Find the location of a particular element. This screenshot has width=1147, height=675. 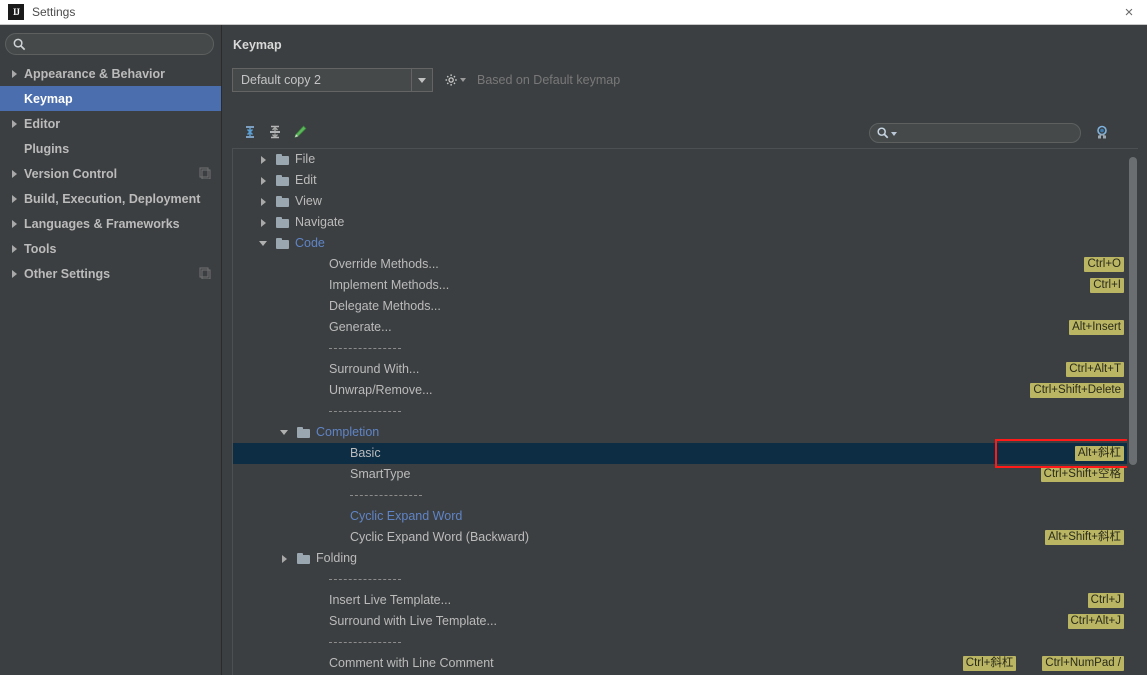

shortcut-badge: Alt+Shift+斜杠 is located at coordinates (1084, 537).